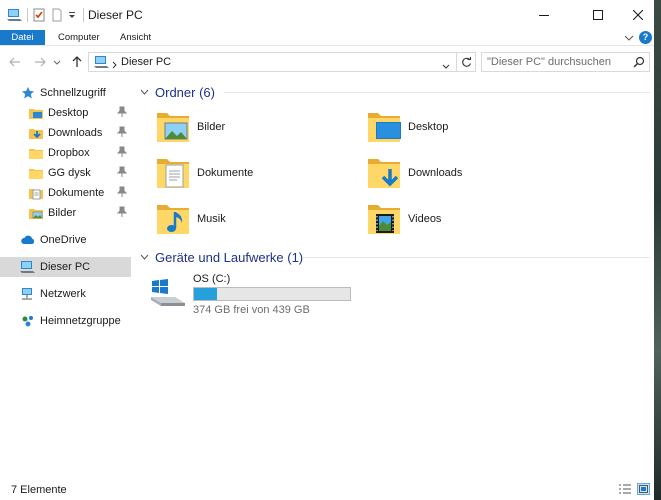 The image size is (661, 500). I want to click on address-bar: Dieser PC, so click(272, 62).